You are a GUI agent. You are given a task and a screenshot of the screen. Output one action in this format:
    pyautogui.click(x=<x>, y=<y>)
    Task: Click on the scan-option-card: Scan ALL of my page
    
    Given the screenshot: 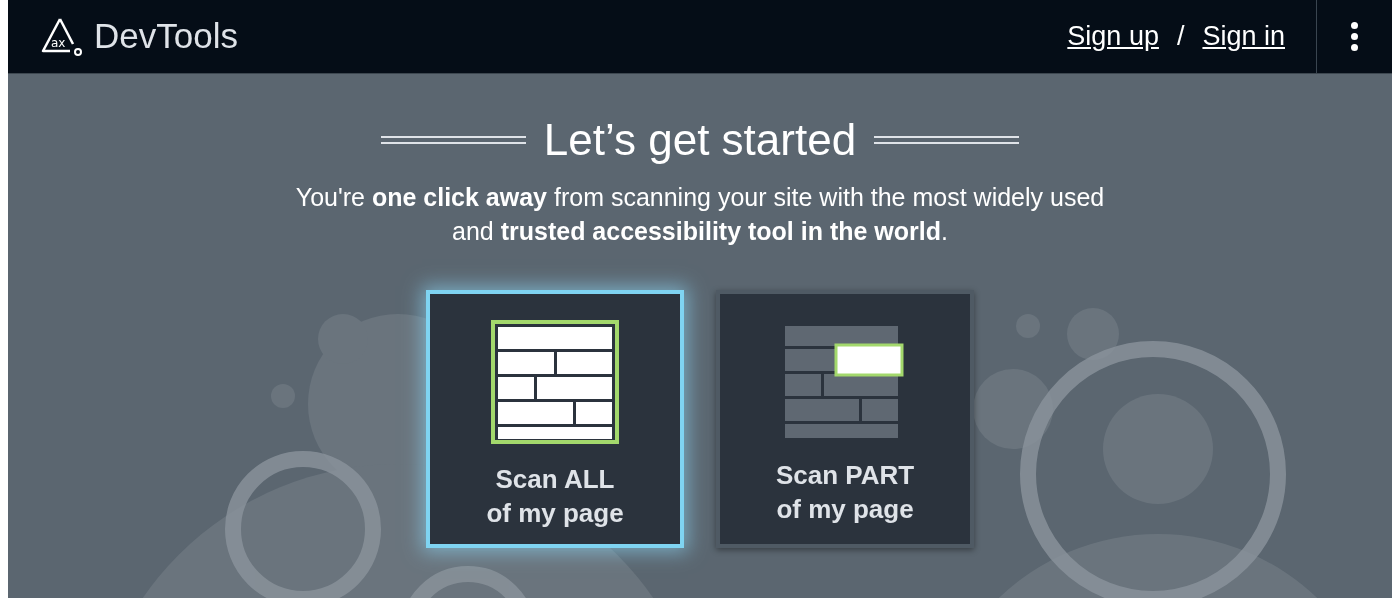 What is the action you would take?
    pyautogui.click(x=555, y=419)
    